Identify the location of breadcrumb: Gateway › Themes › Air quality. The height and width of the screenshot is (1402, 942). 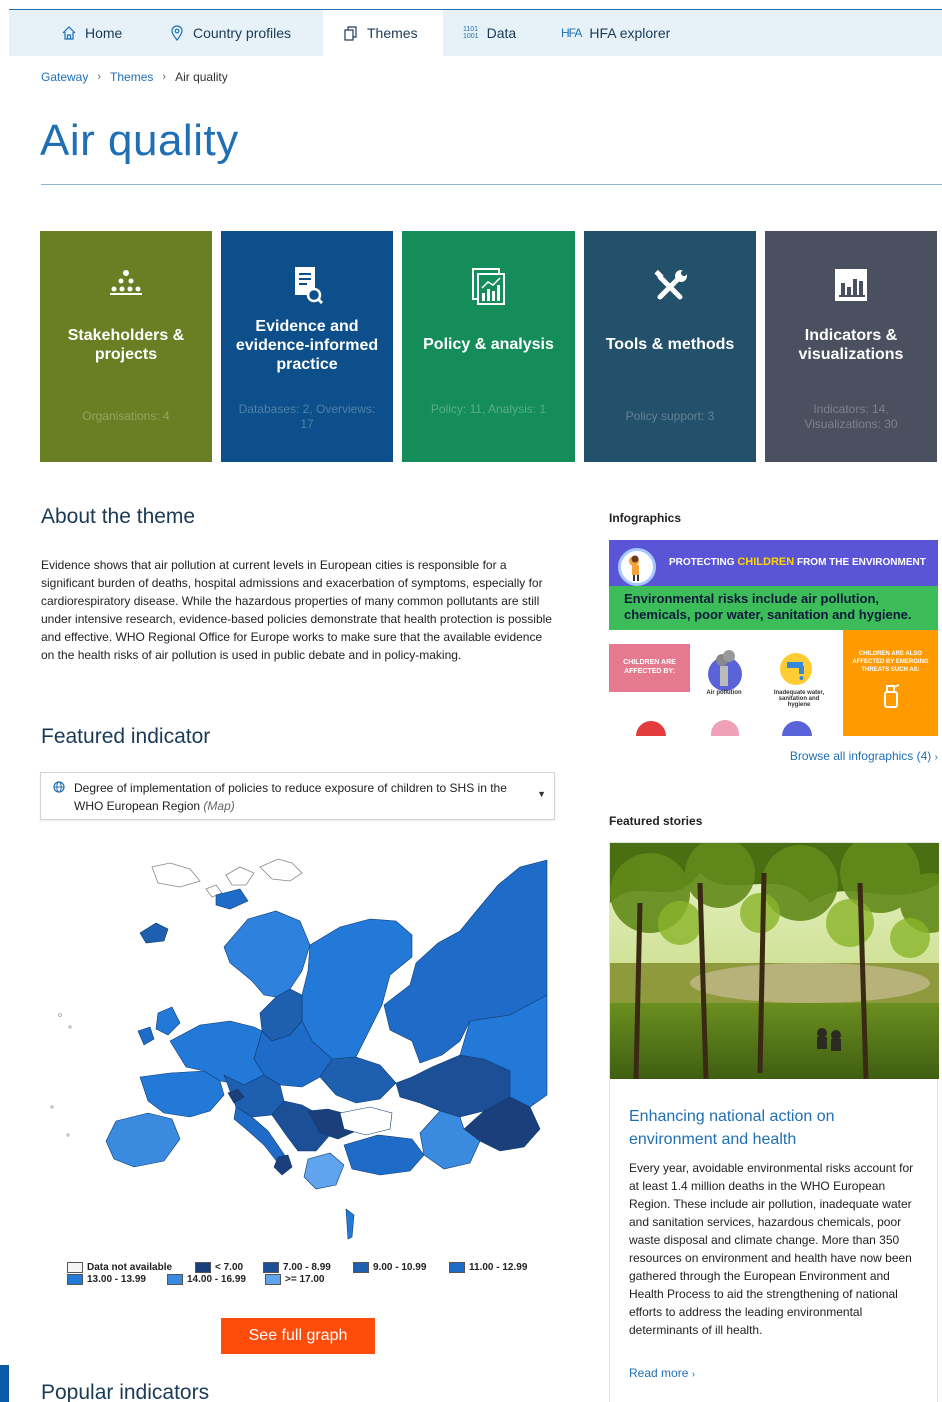
(134, 77).